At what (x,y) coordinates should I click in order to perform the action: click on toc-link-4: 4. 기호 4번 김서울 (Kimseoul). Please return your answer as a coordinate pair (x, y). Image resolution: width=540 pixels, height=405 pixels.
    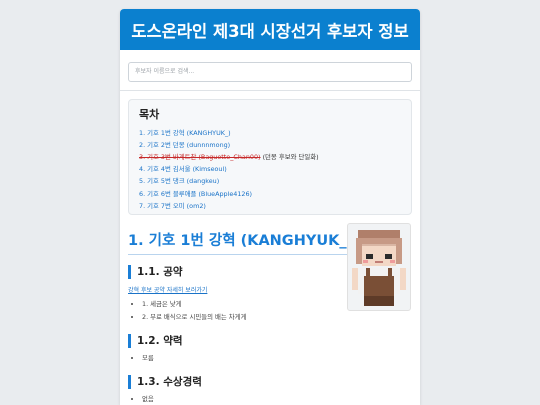
    Looking at the image, I should click on (183, 169).